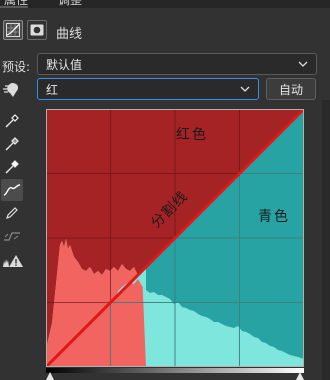 The width and height of the screenshot is (330, 380). I want to click on preset-select: 默认值, so click(177, 64).